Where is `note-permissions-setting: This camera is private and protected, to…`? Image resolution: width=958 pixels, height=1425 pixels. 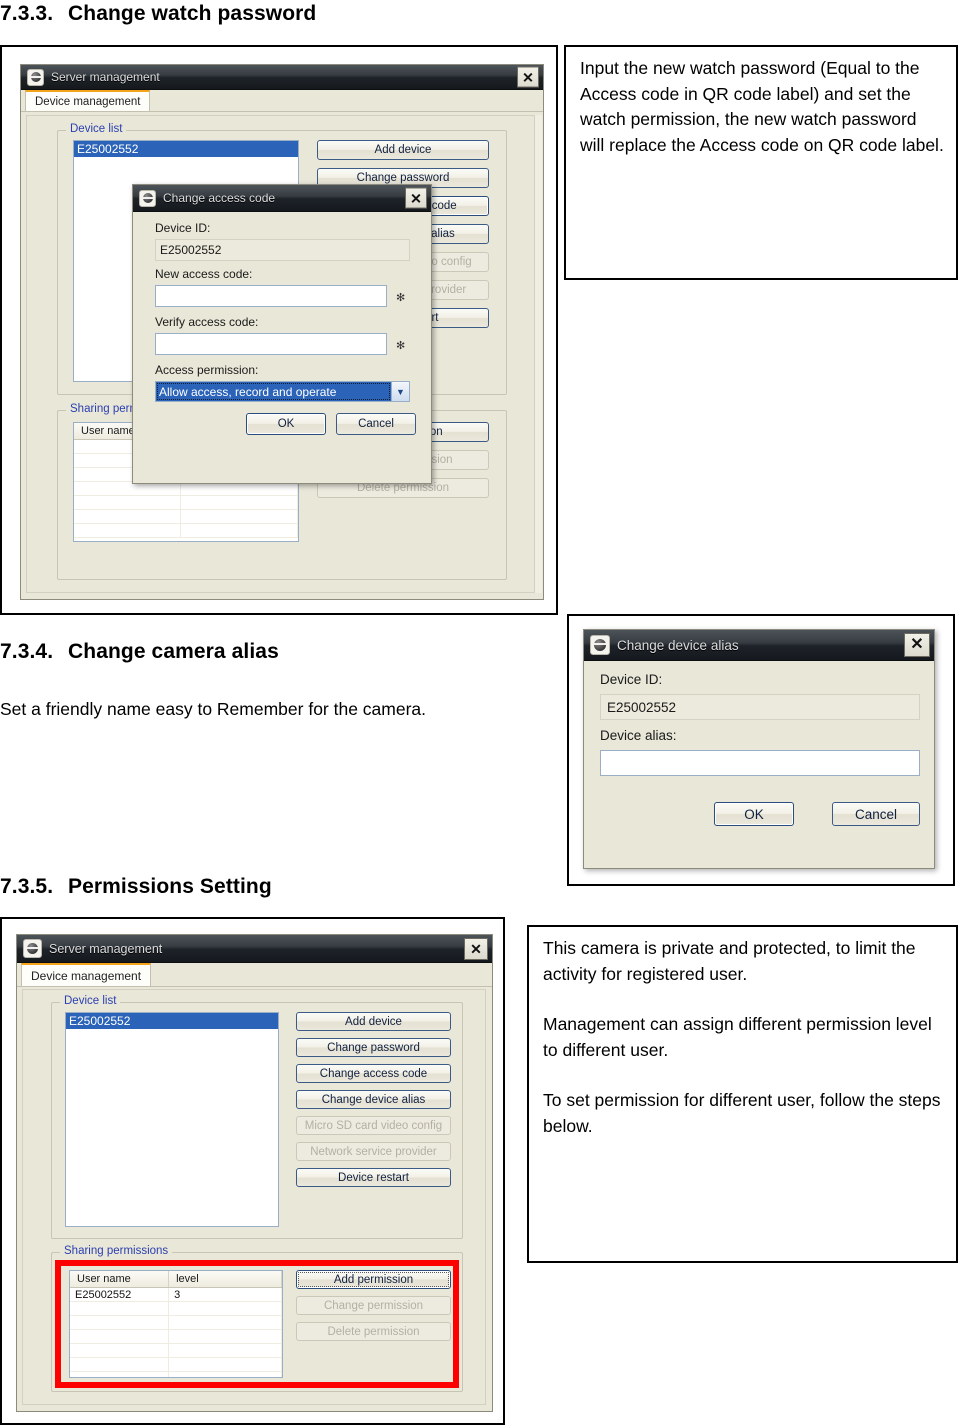 note-permissions-setting: This camera is private and protected, to… is located at coordinates (742, 1094).